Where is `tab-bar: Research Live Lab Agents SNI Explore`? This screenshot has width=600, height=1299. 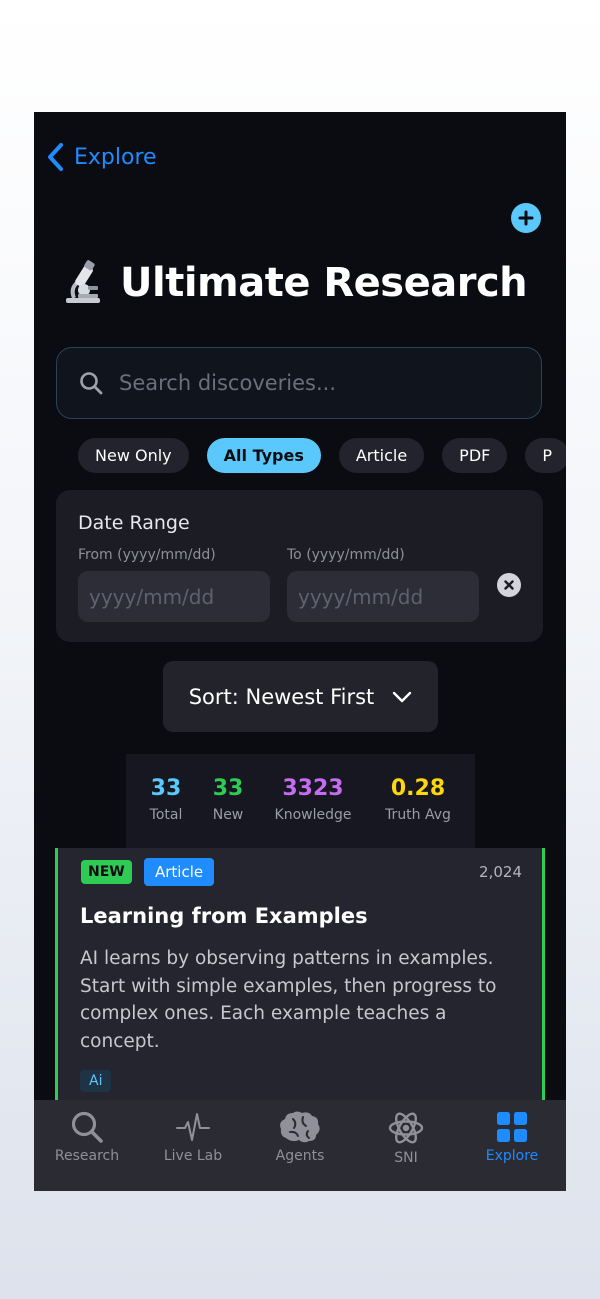 tab-bar: Research Live Lab Agents SNI Explore is located at coordinates (300, 1145).